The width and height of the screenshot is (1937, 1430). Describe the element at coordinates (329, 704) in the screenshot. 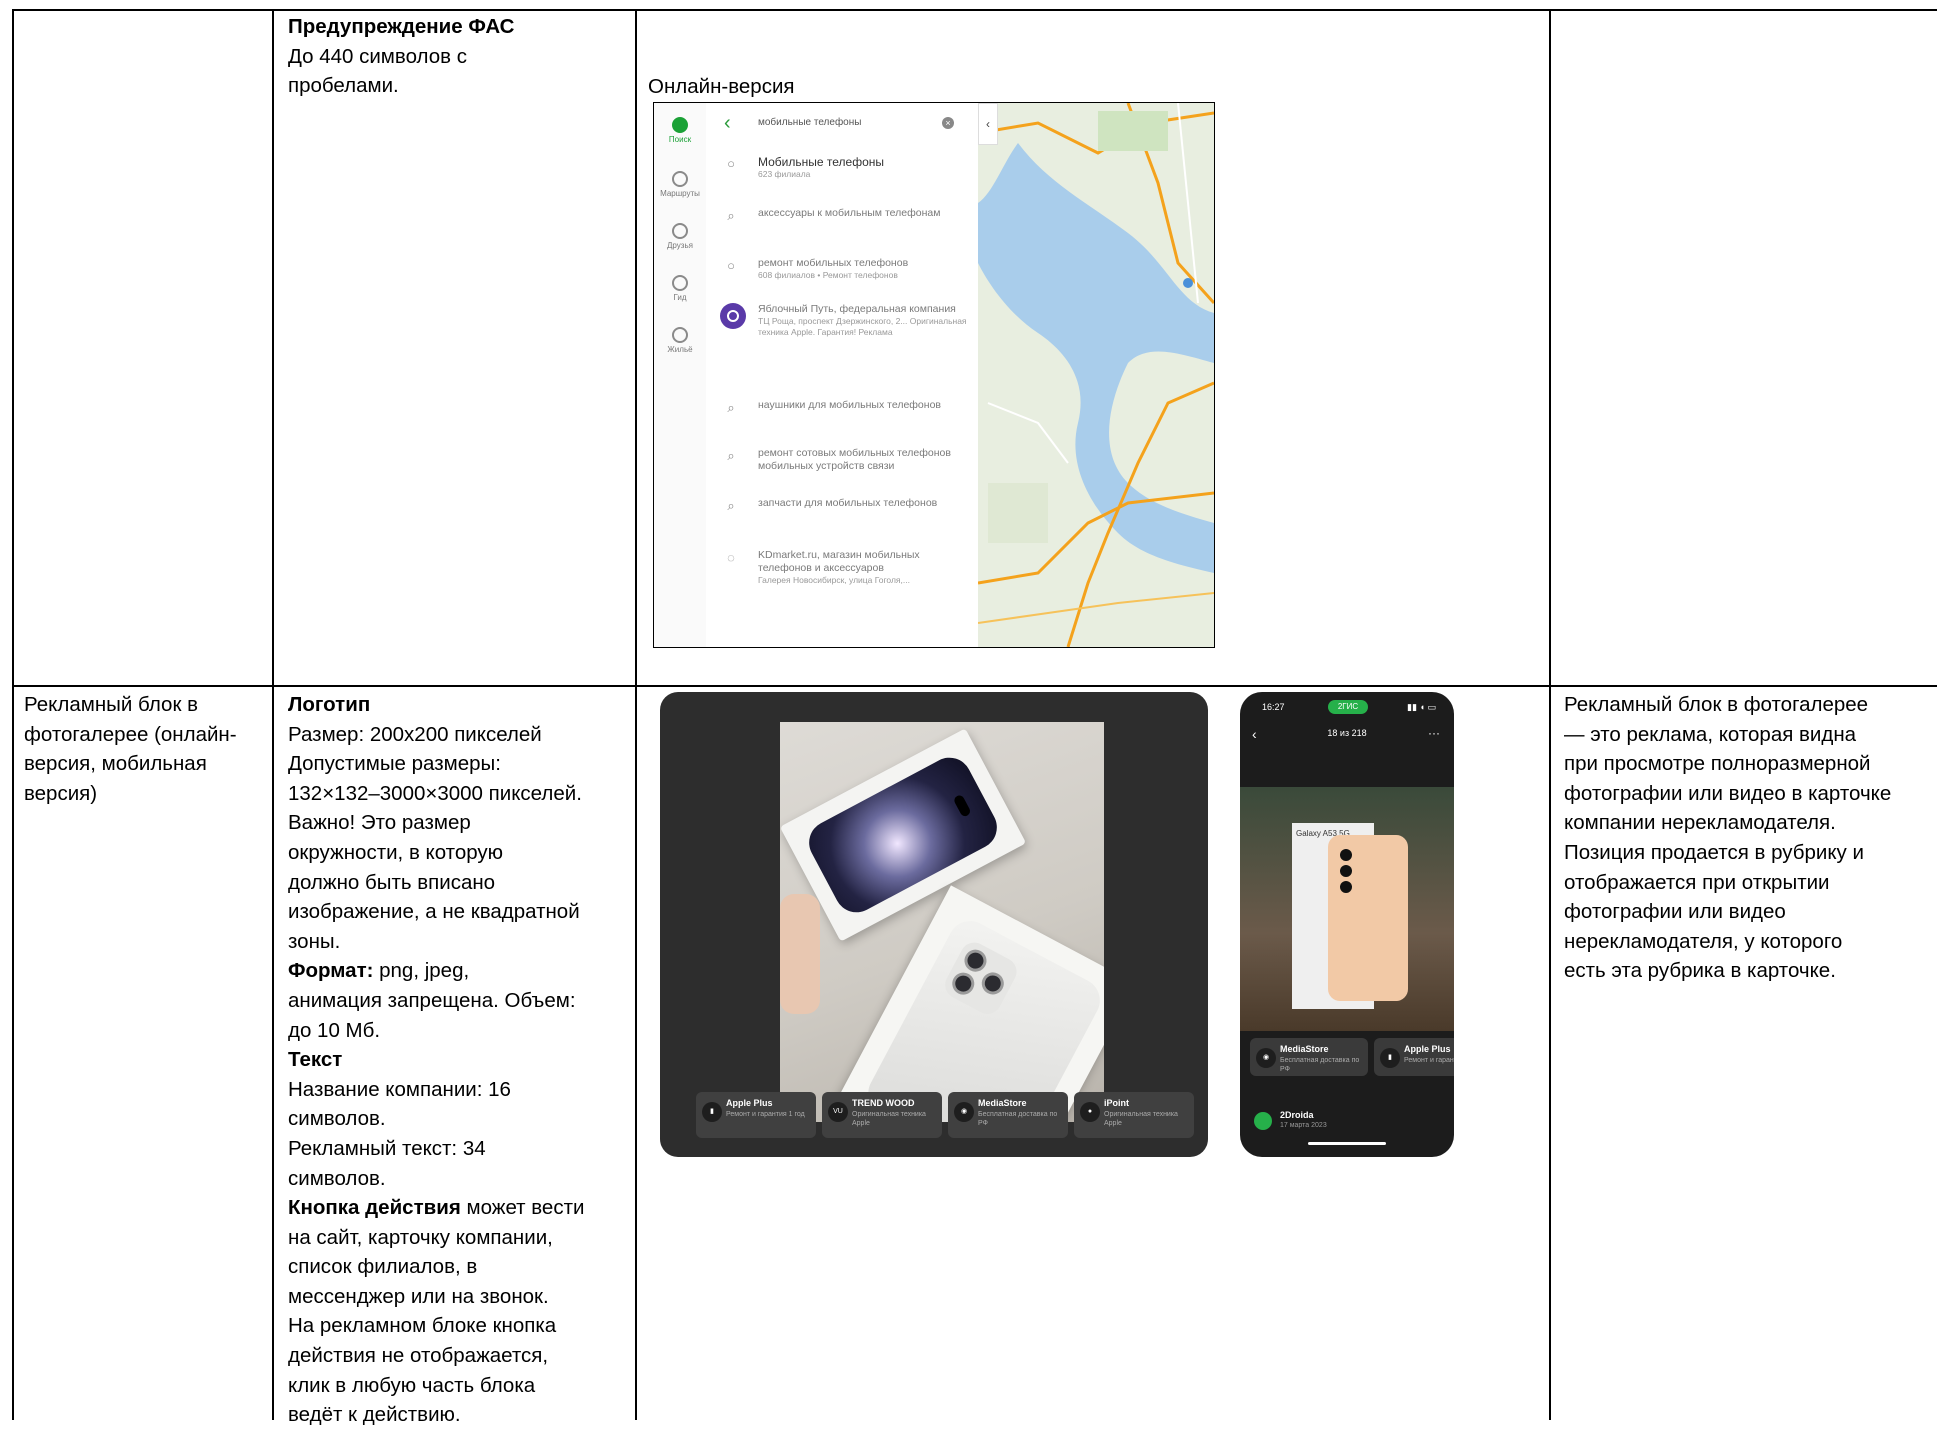

I see `logo-heading: Логотип` at that location.